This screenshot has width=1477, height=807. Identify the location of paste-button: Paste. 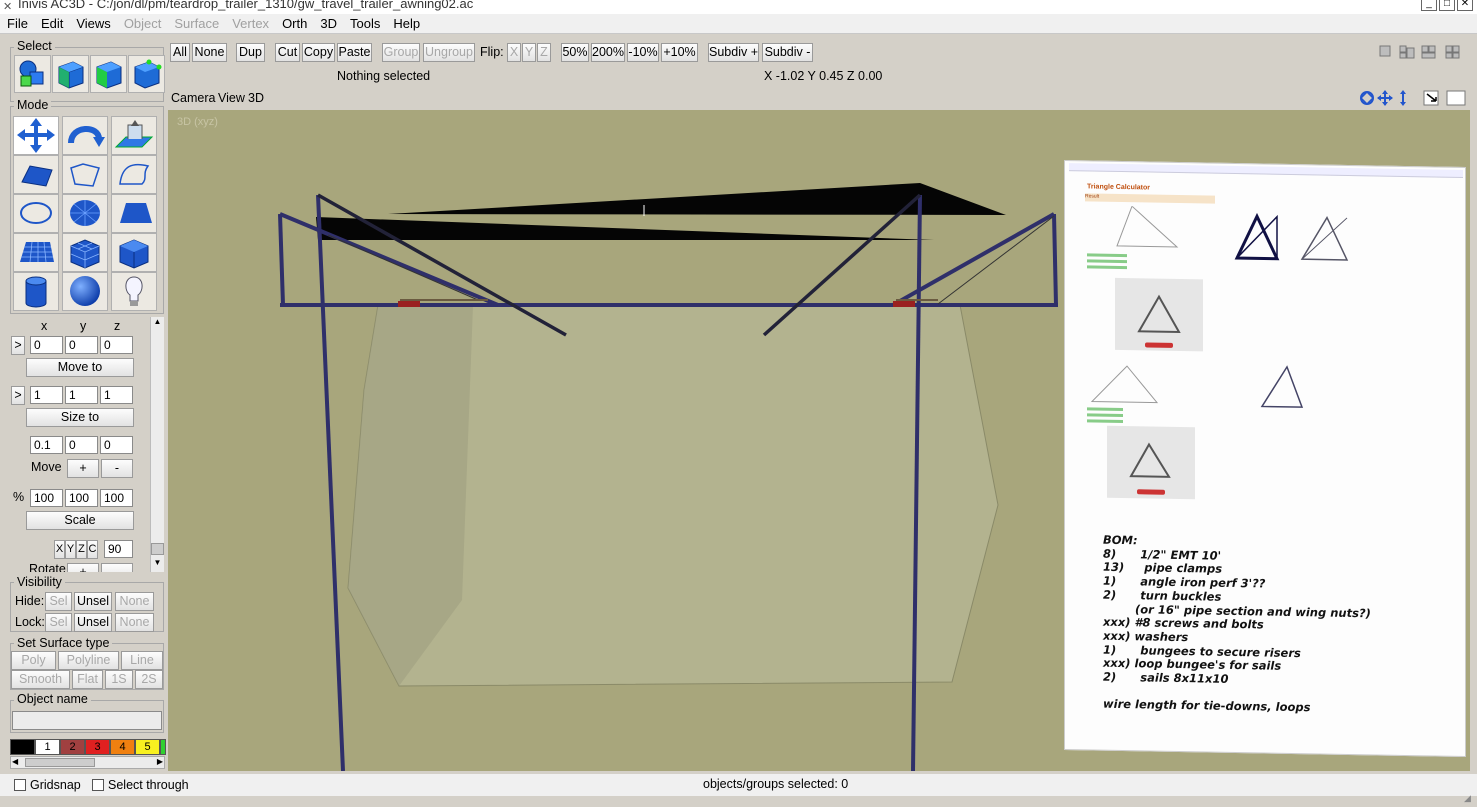
(354, 52).